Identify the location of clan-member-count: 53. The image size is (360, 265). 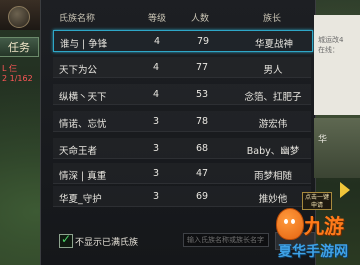
(202, 94).